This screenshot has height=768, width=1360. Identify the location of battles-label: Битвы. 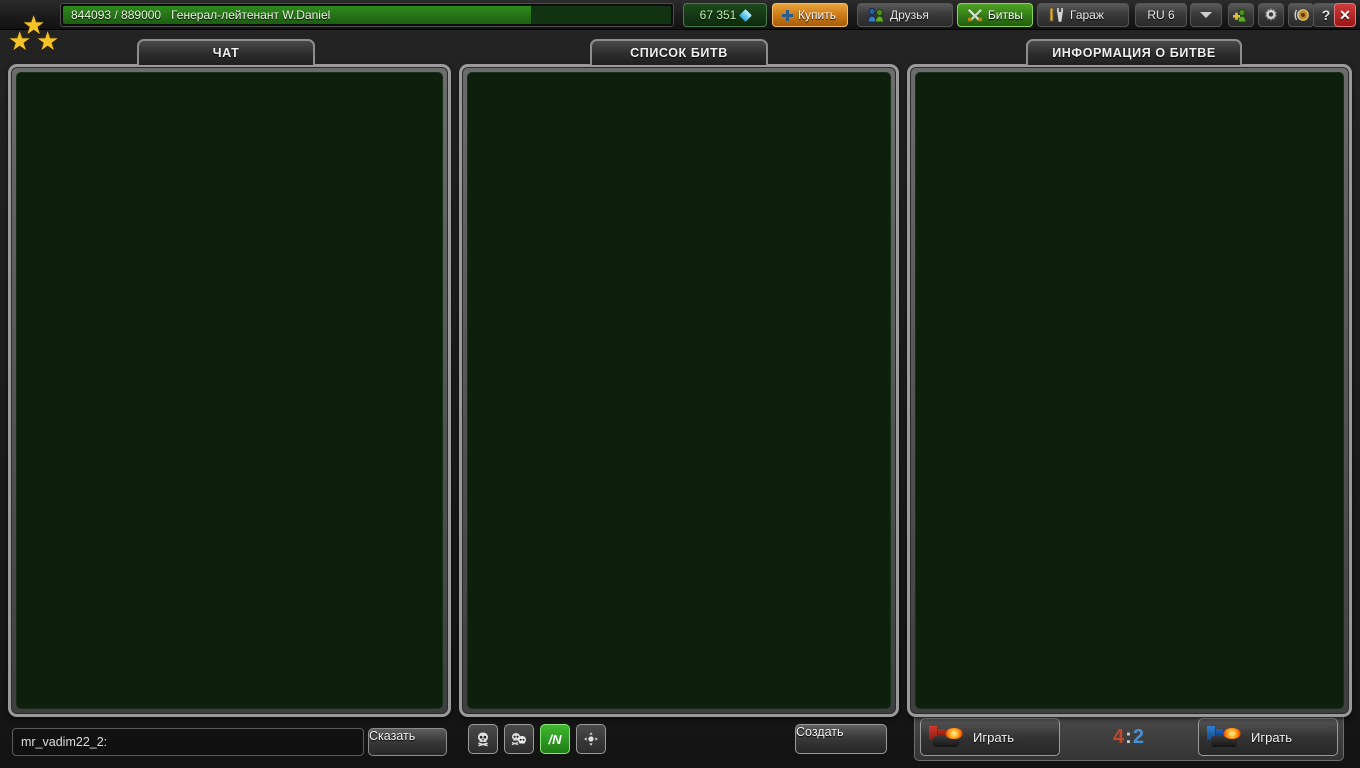
(1005, 15).